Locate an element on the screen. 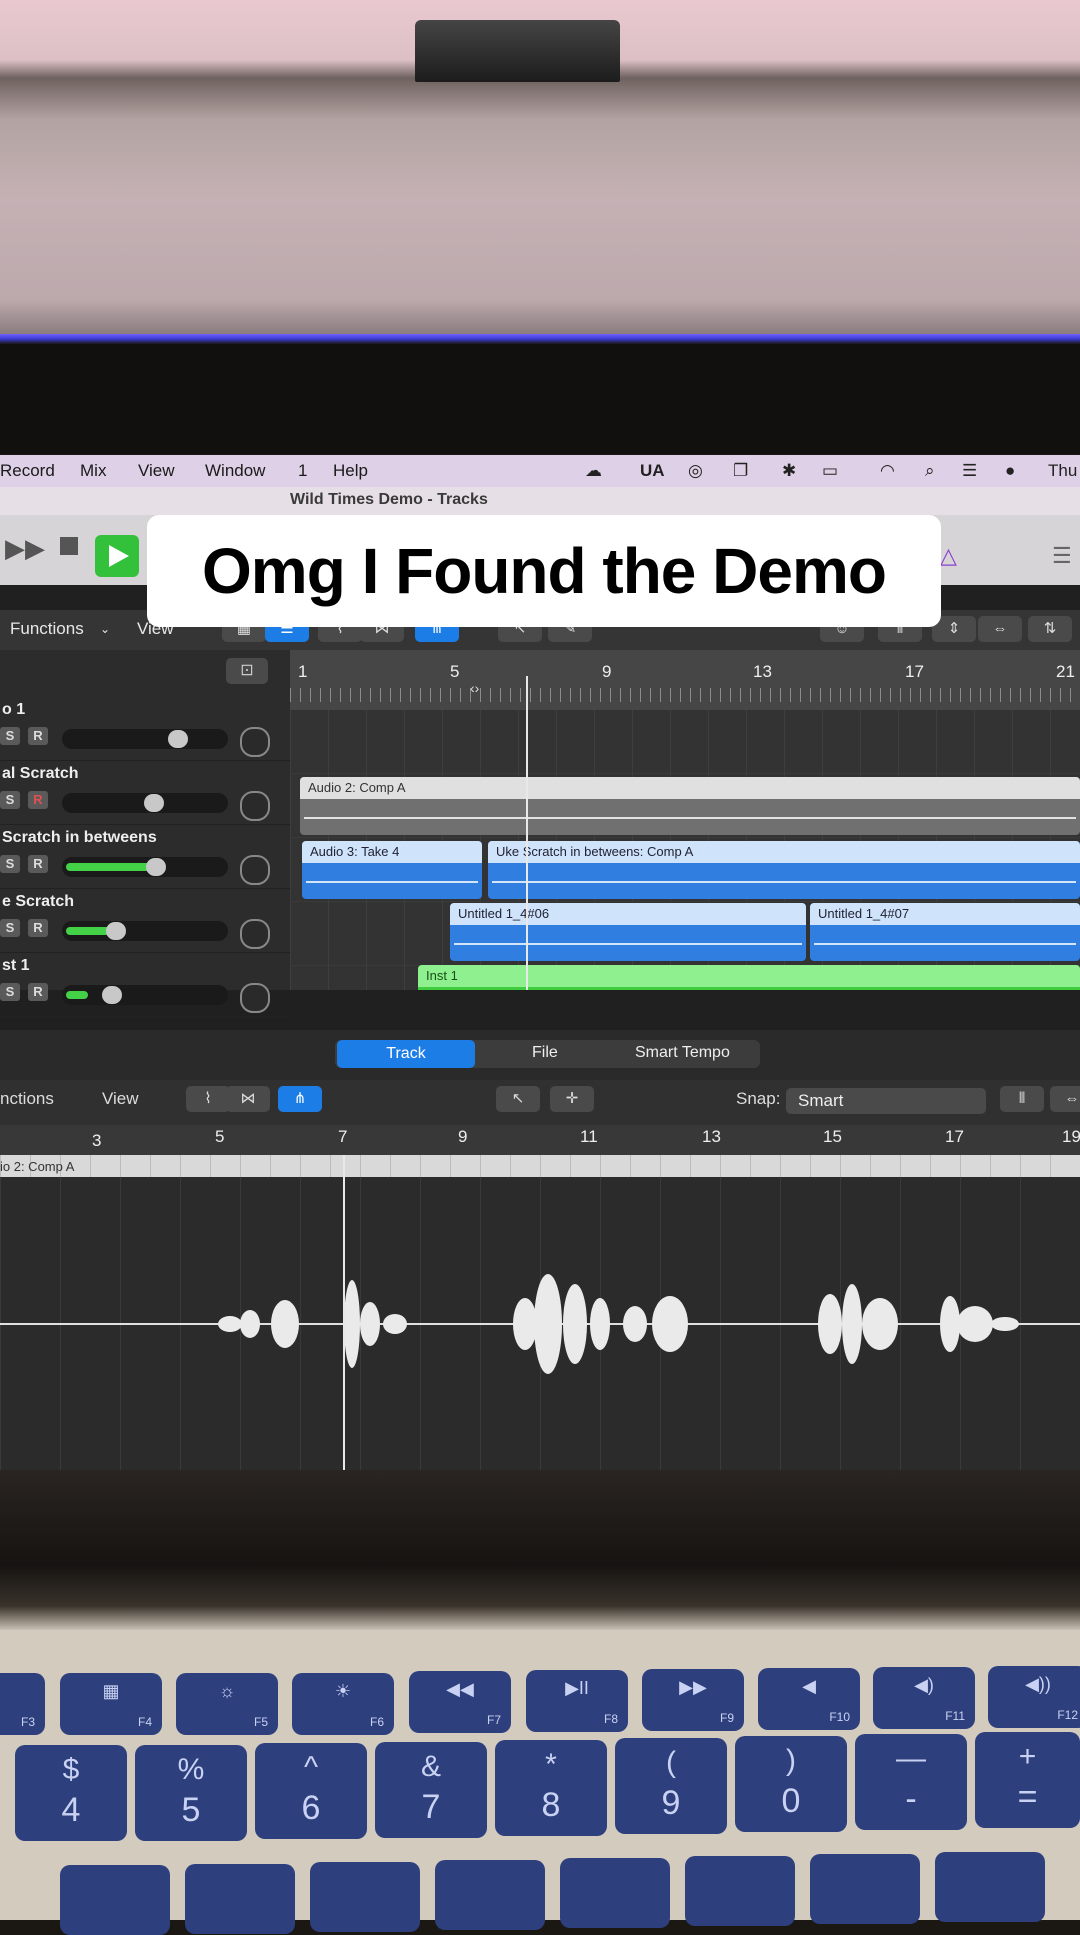 The height and width of the screenshot is (1935, 1080). track-header: o 1 S R is located at coordinates (145, 729).